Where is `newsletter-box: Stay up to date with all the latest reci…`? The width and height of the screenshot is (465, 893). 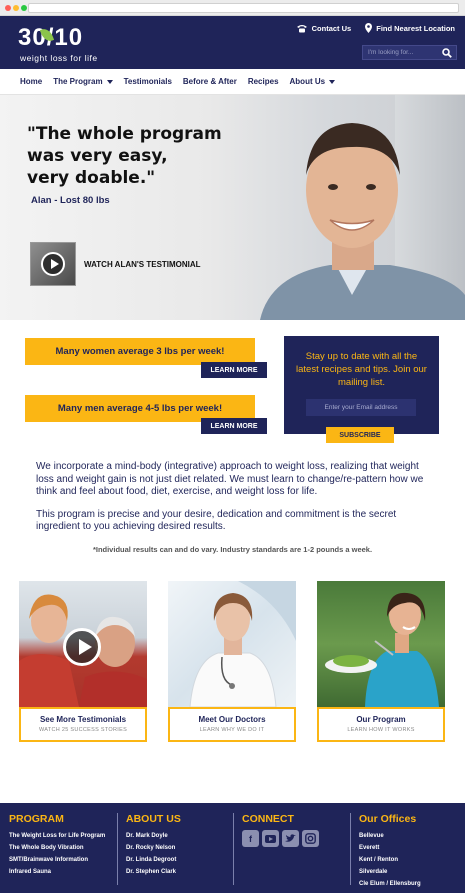 newsletter-box: Stay up to date with all the latest reci… is located at coordinates (361, 389).